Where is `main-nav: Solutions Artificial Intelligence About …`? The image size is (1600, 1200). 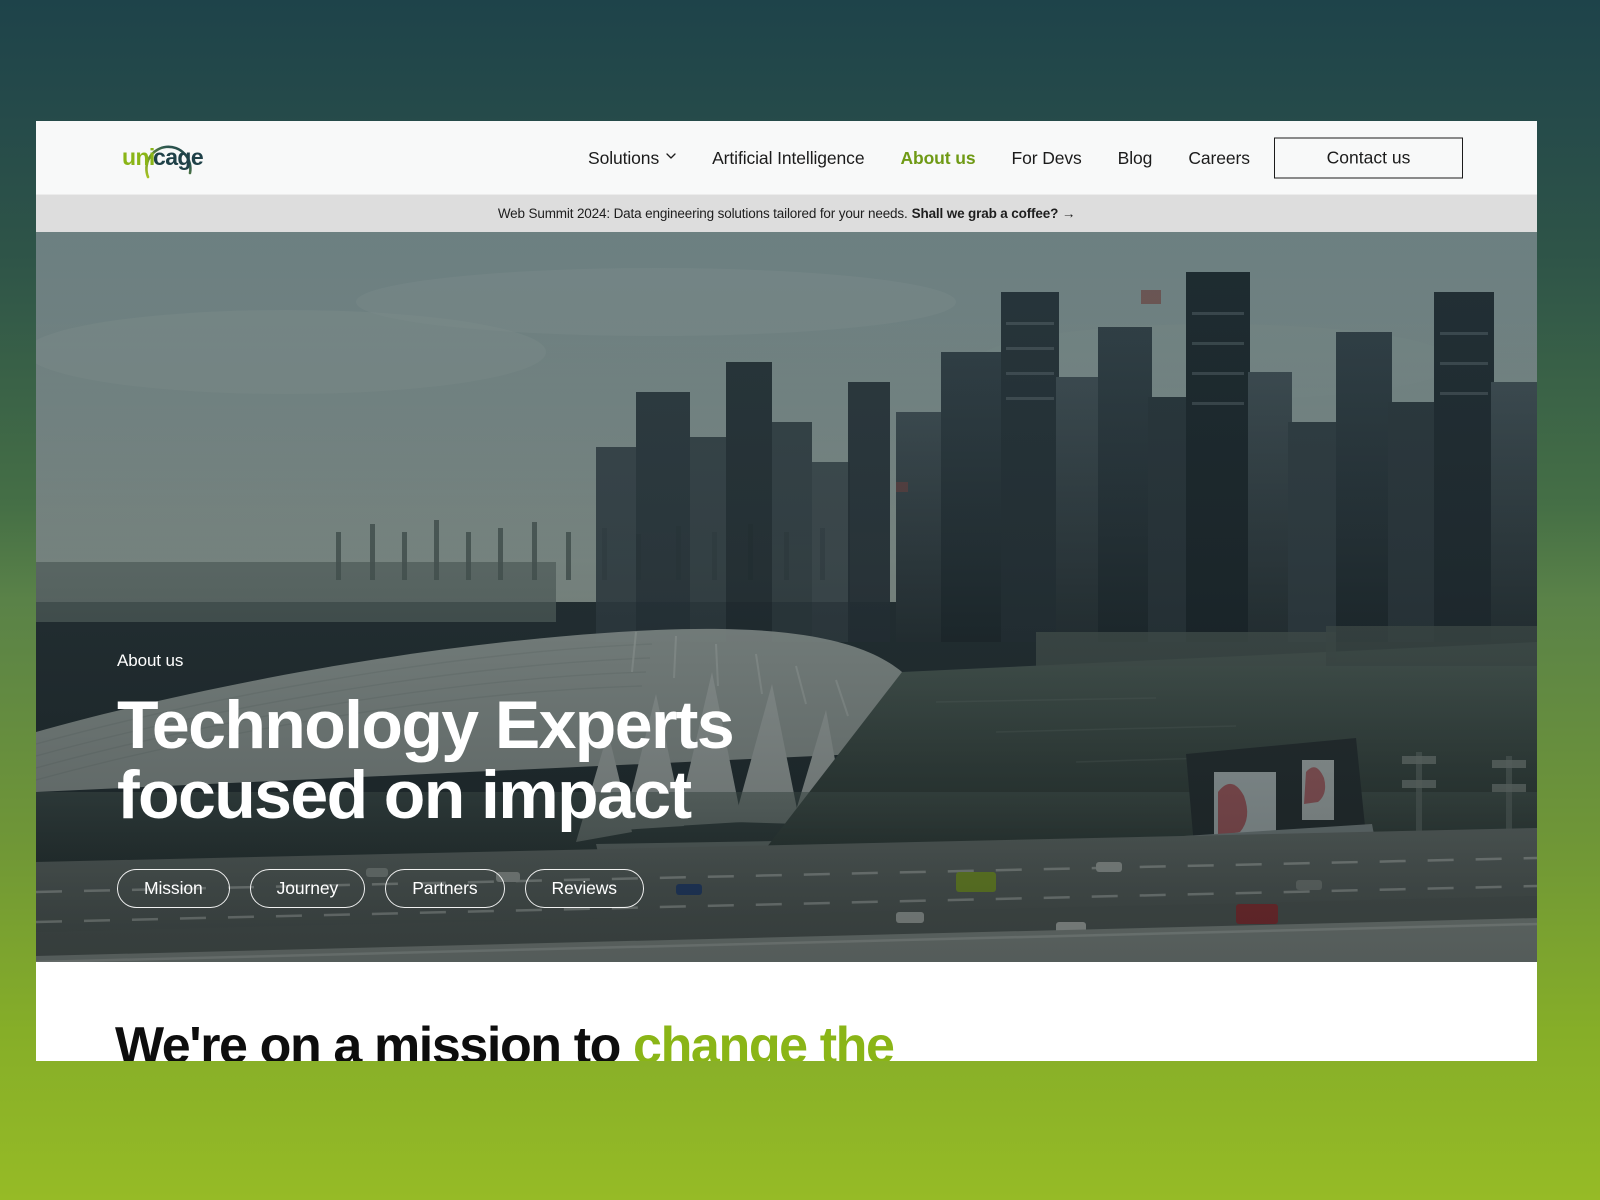
main-nav: Solutions Artificial Intelligence About … is located at coordinates (919, 158).